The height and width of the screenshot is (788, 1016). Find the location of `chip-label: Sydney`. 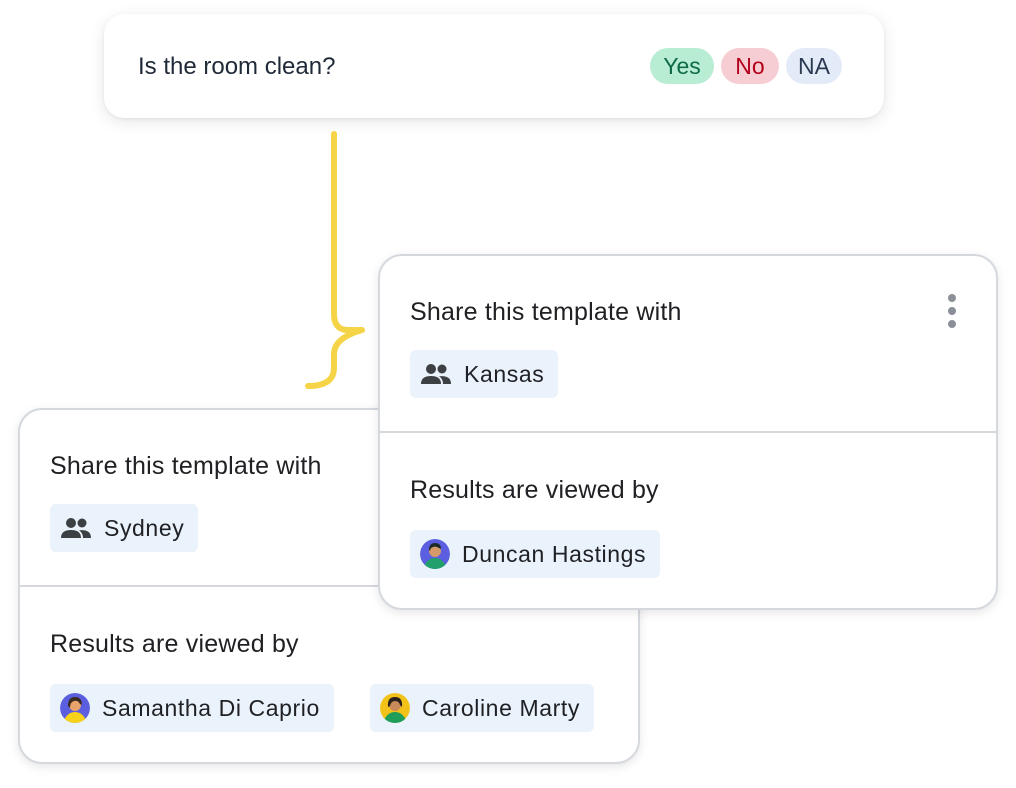

chip-label: Sydney is located at coordinates (144, 527).